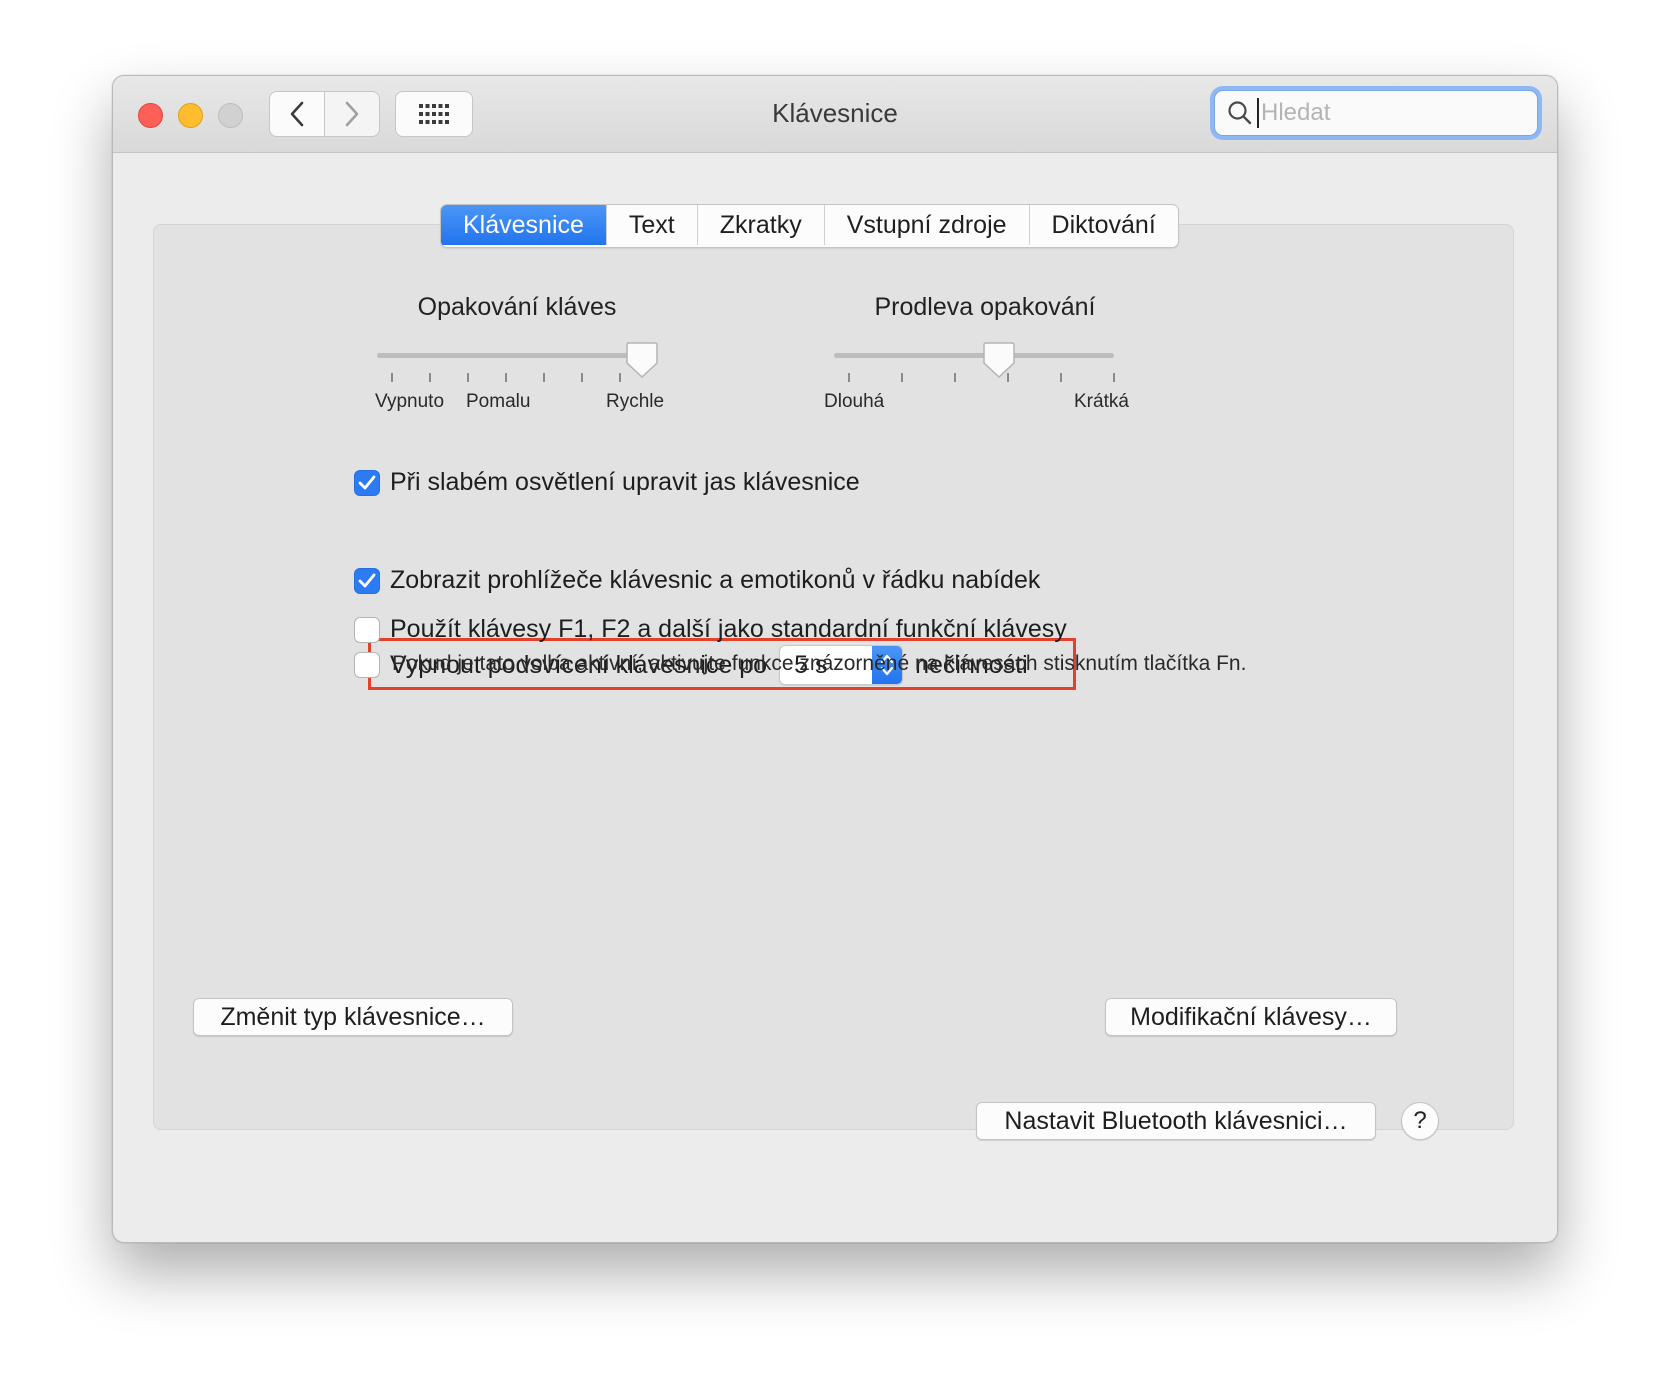  What do you see at coordinates (651, 225) in the screenshot?
I see `tab-text: Text` at bounding box center [651, 225].